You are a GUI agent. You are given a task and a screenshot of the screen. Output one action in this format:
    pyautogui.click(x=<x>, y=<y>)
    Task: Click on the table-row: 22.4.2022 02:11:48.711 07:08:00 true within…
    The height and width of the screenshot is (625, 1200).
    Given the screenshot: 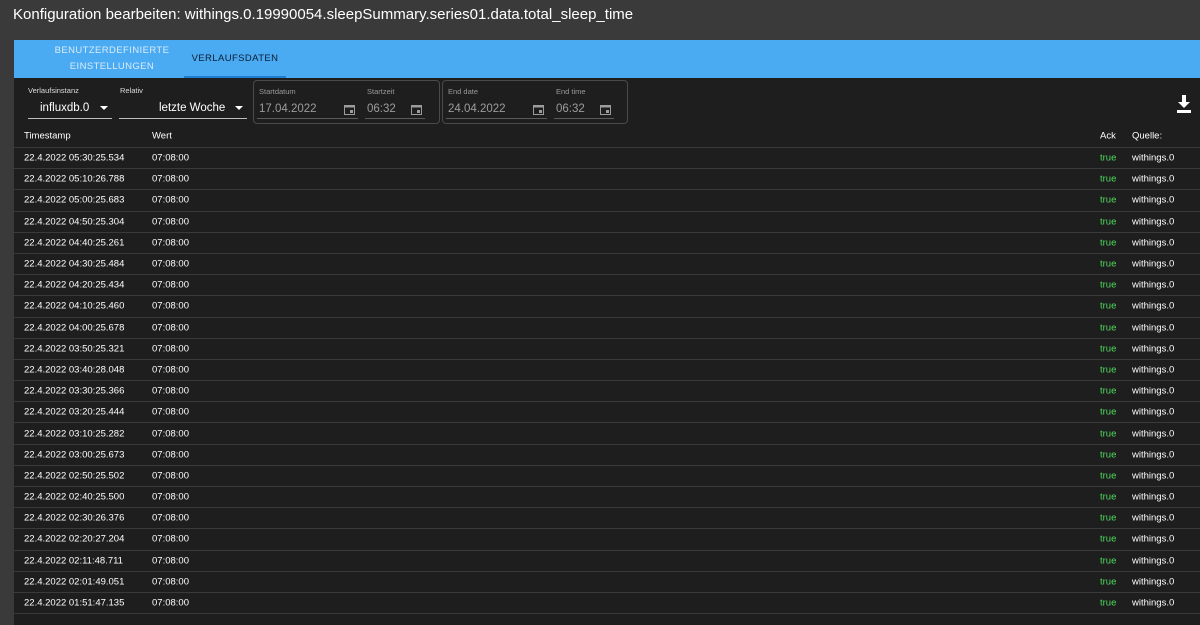 What is the action you would take?
    pyautogui.click(x=607, y=561)
    